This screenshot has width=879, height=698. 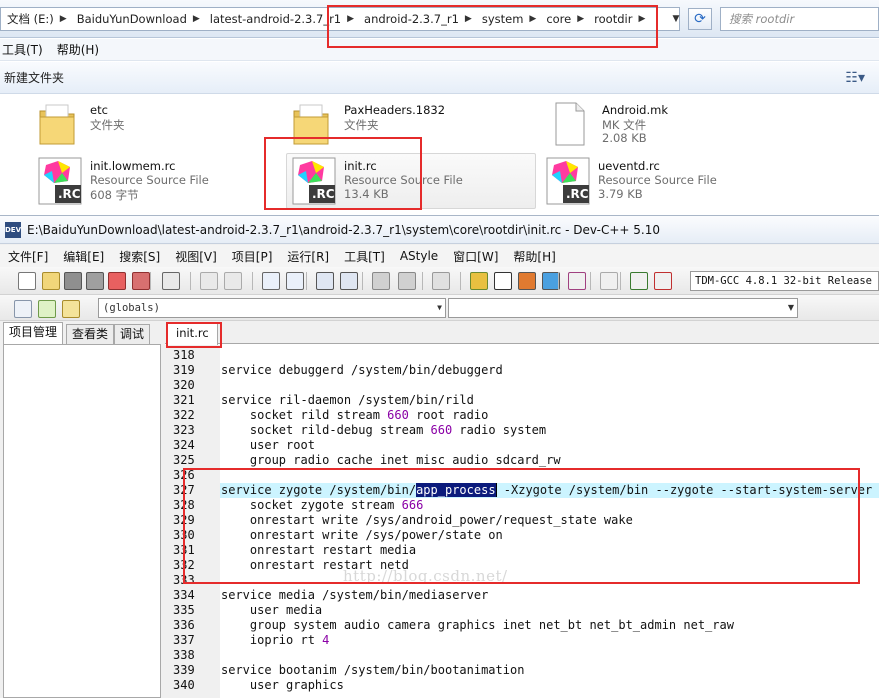 I want to click on code-line: user media, so click(x=272, y=610).